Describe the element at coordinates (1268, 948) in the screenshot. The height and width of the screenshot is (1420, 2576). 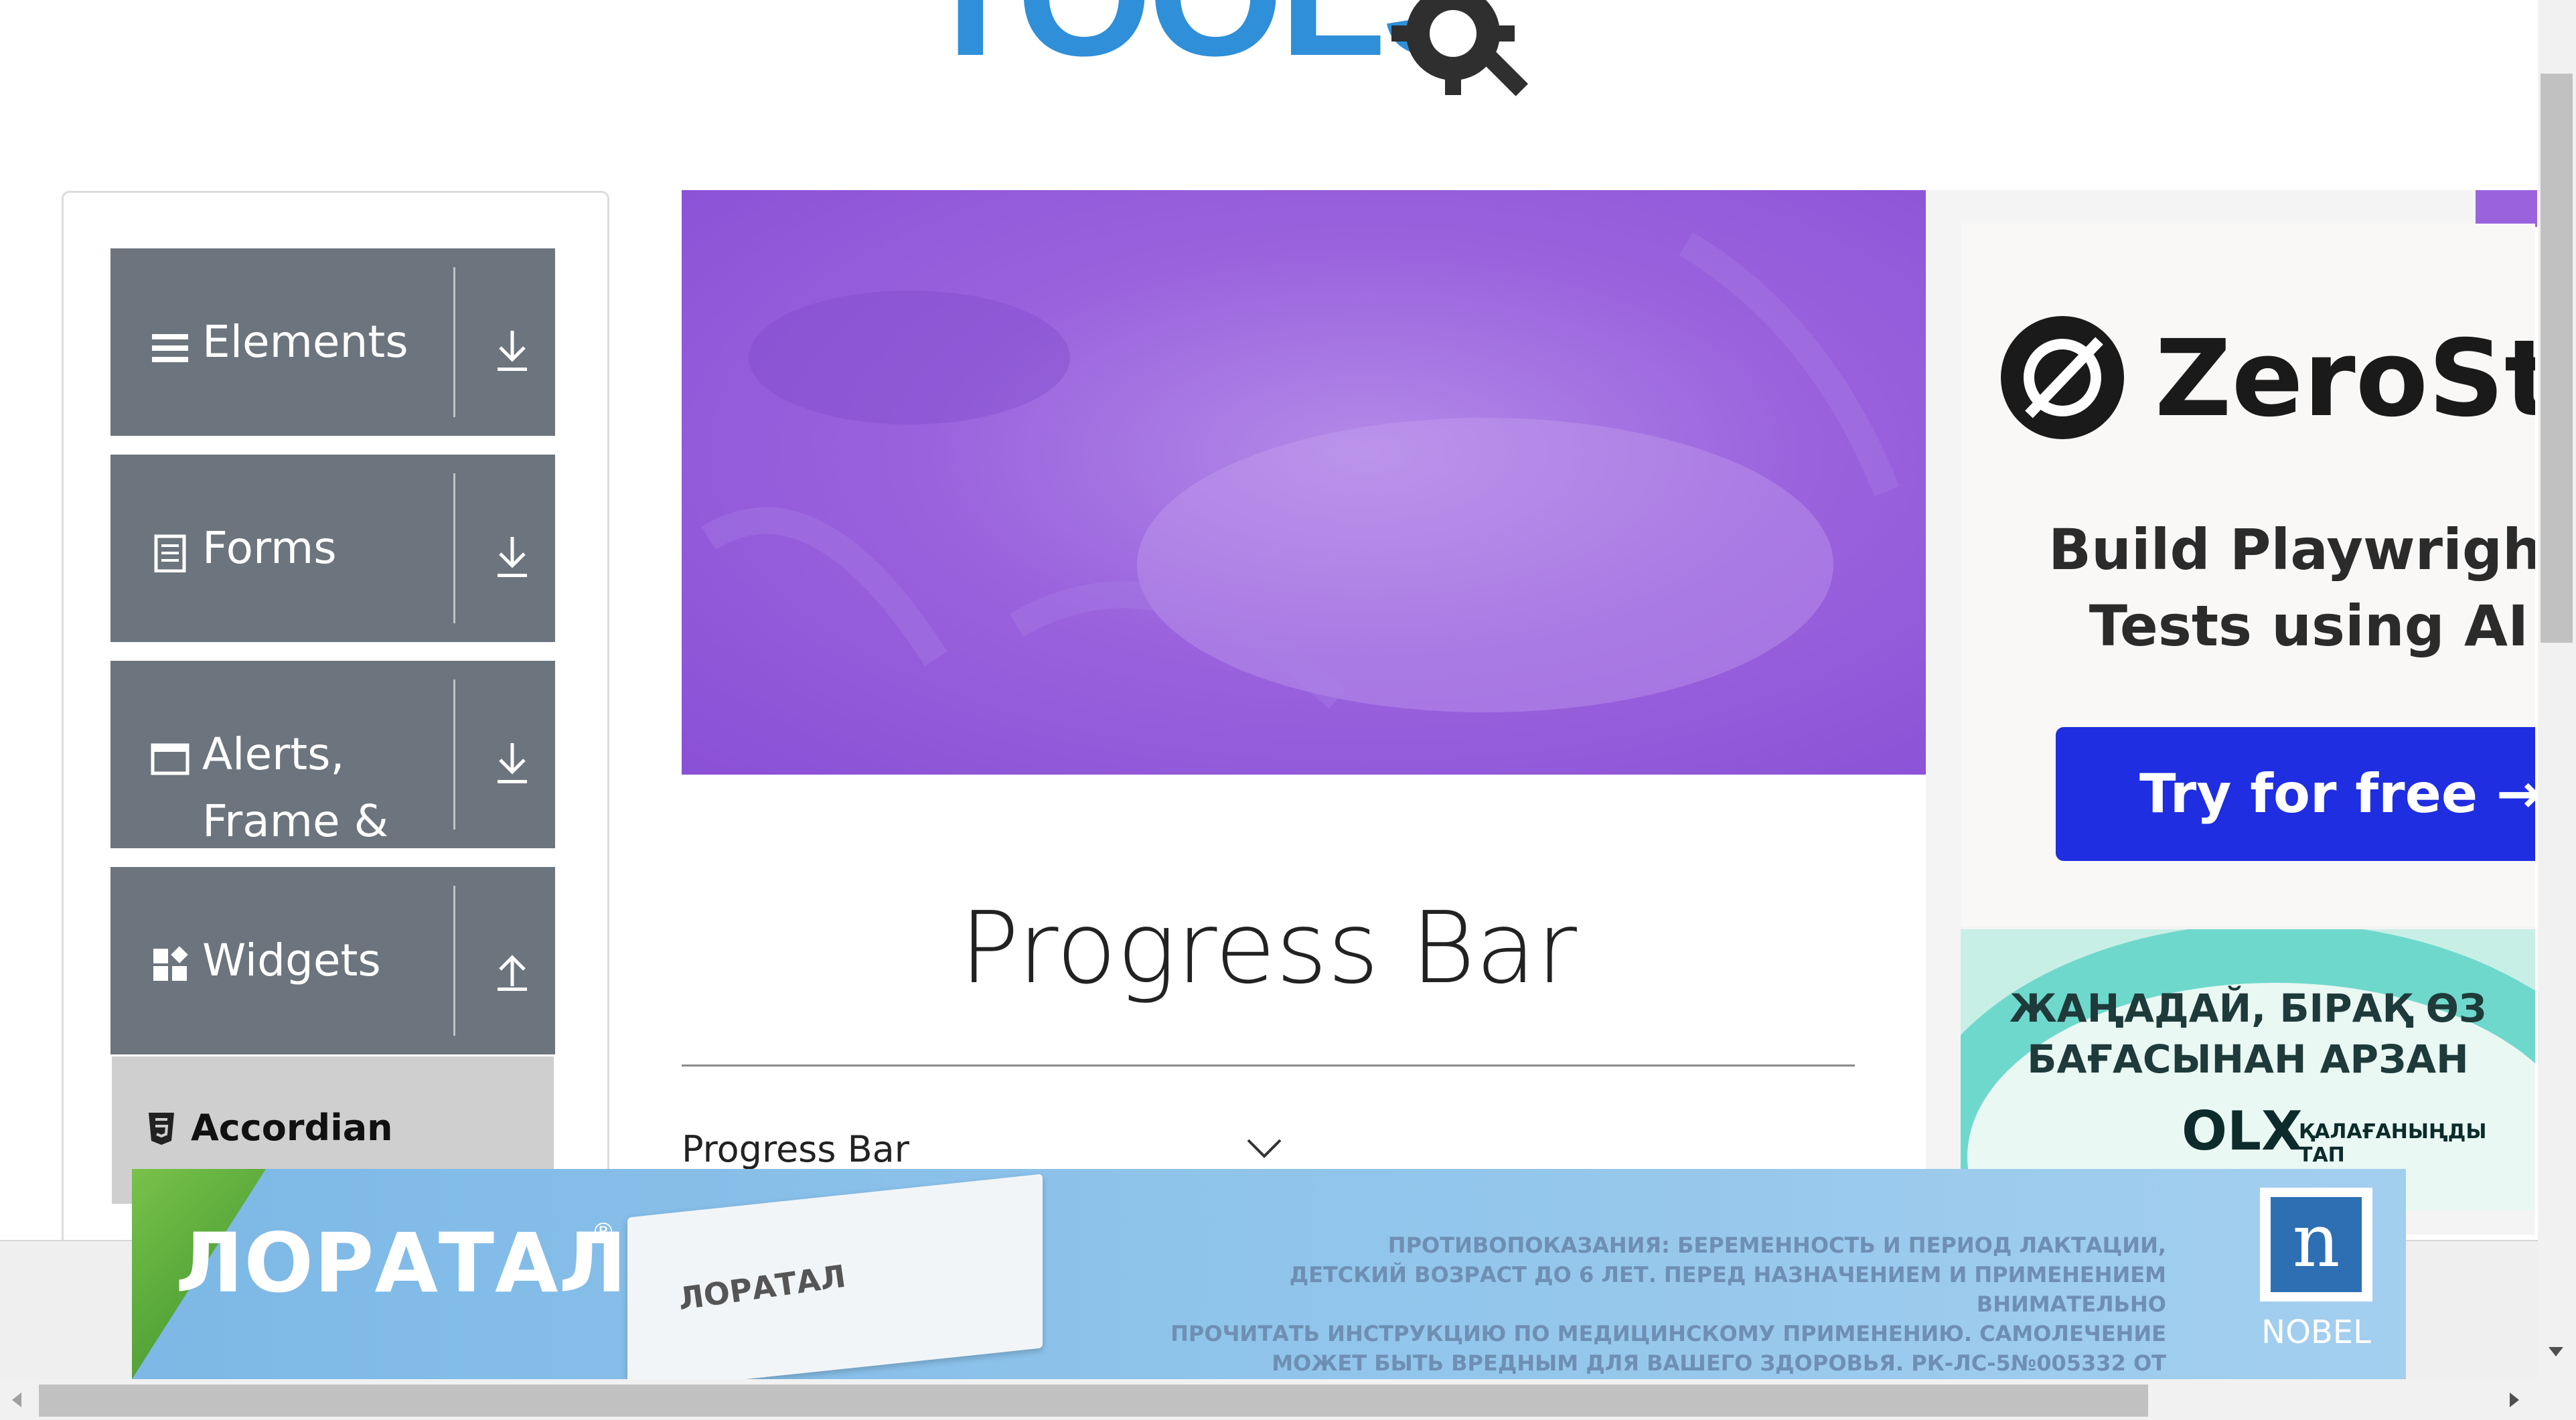
I see `page-title: Progress Bar` at that location.